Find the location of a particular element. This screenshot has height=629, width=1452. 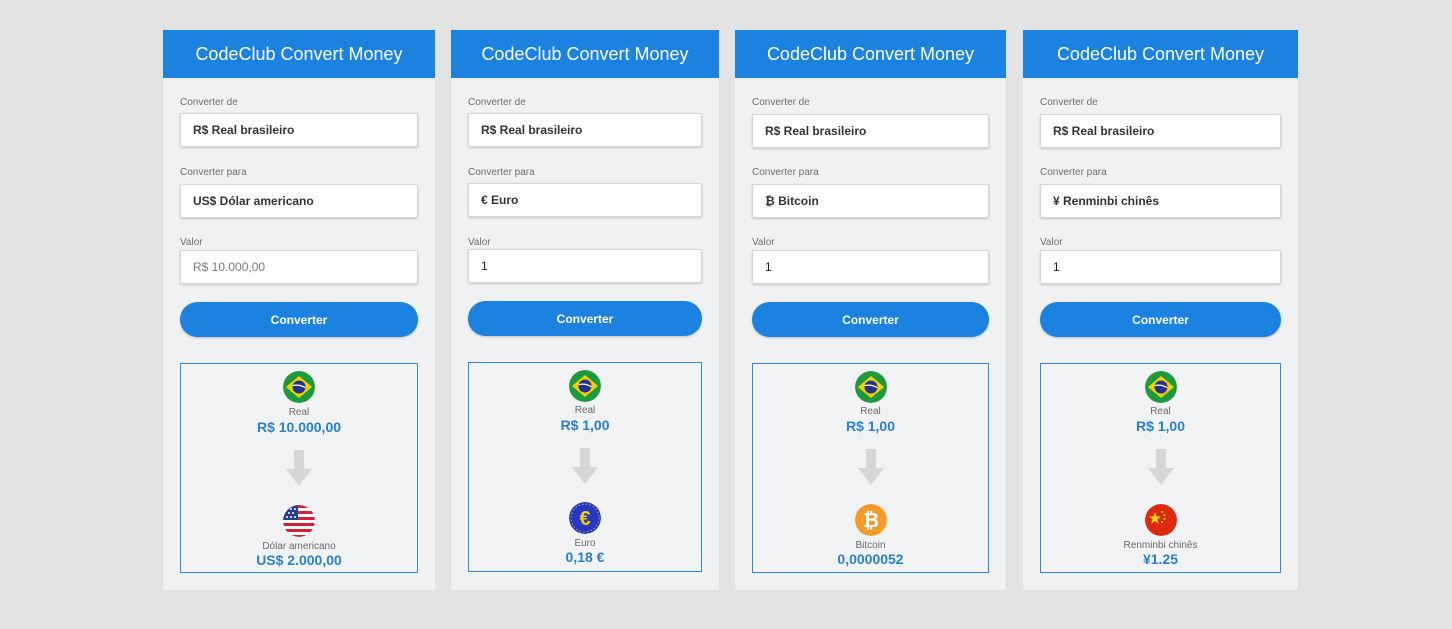

usa-flag-icon is located at coordinates (299, 521).